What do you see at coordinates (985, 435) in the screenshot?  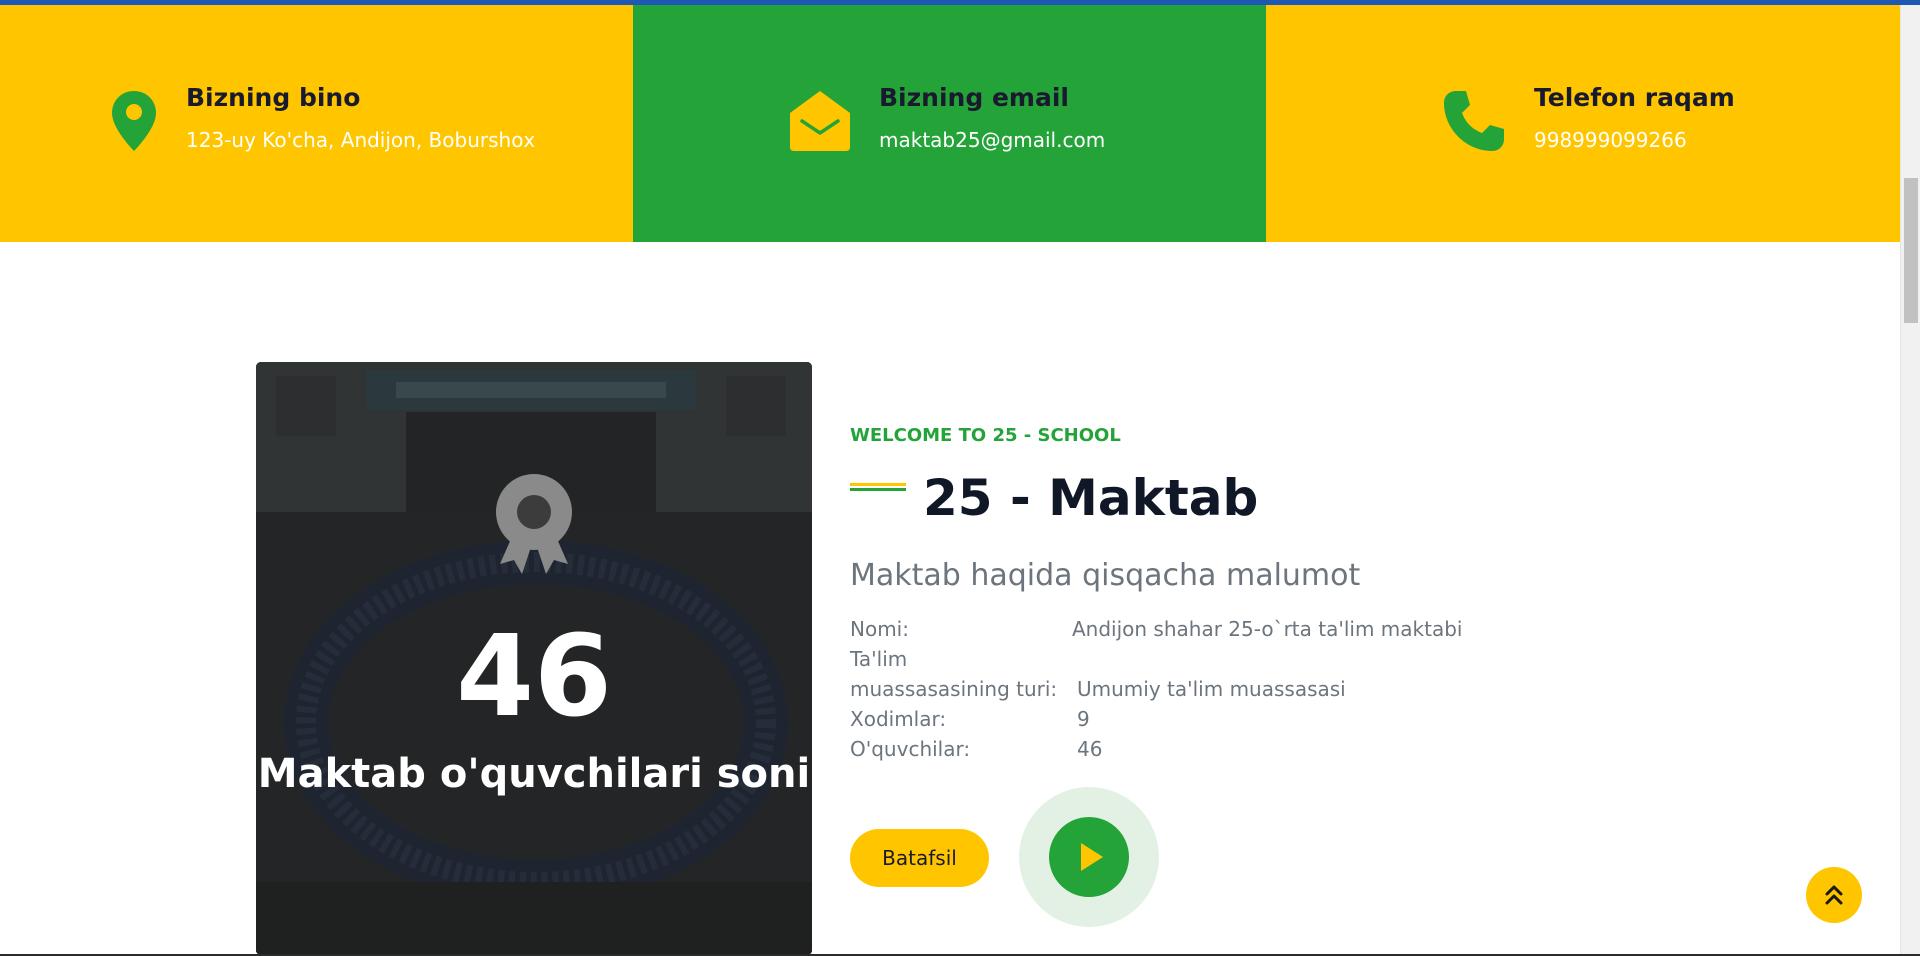 I see `welcome-eyebrow: WELCOME TO 25 - SCHOOL` at bounding box center [985, 435].